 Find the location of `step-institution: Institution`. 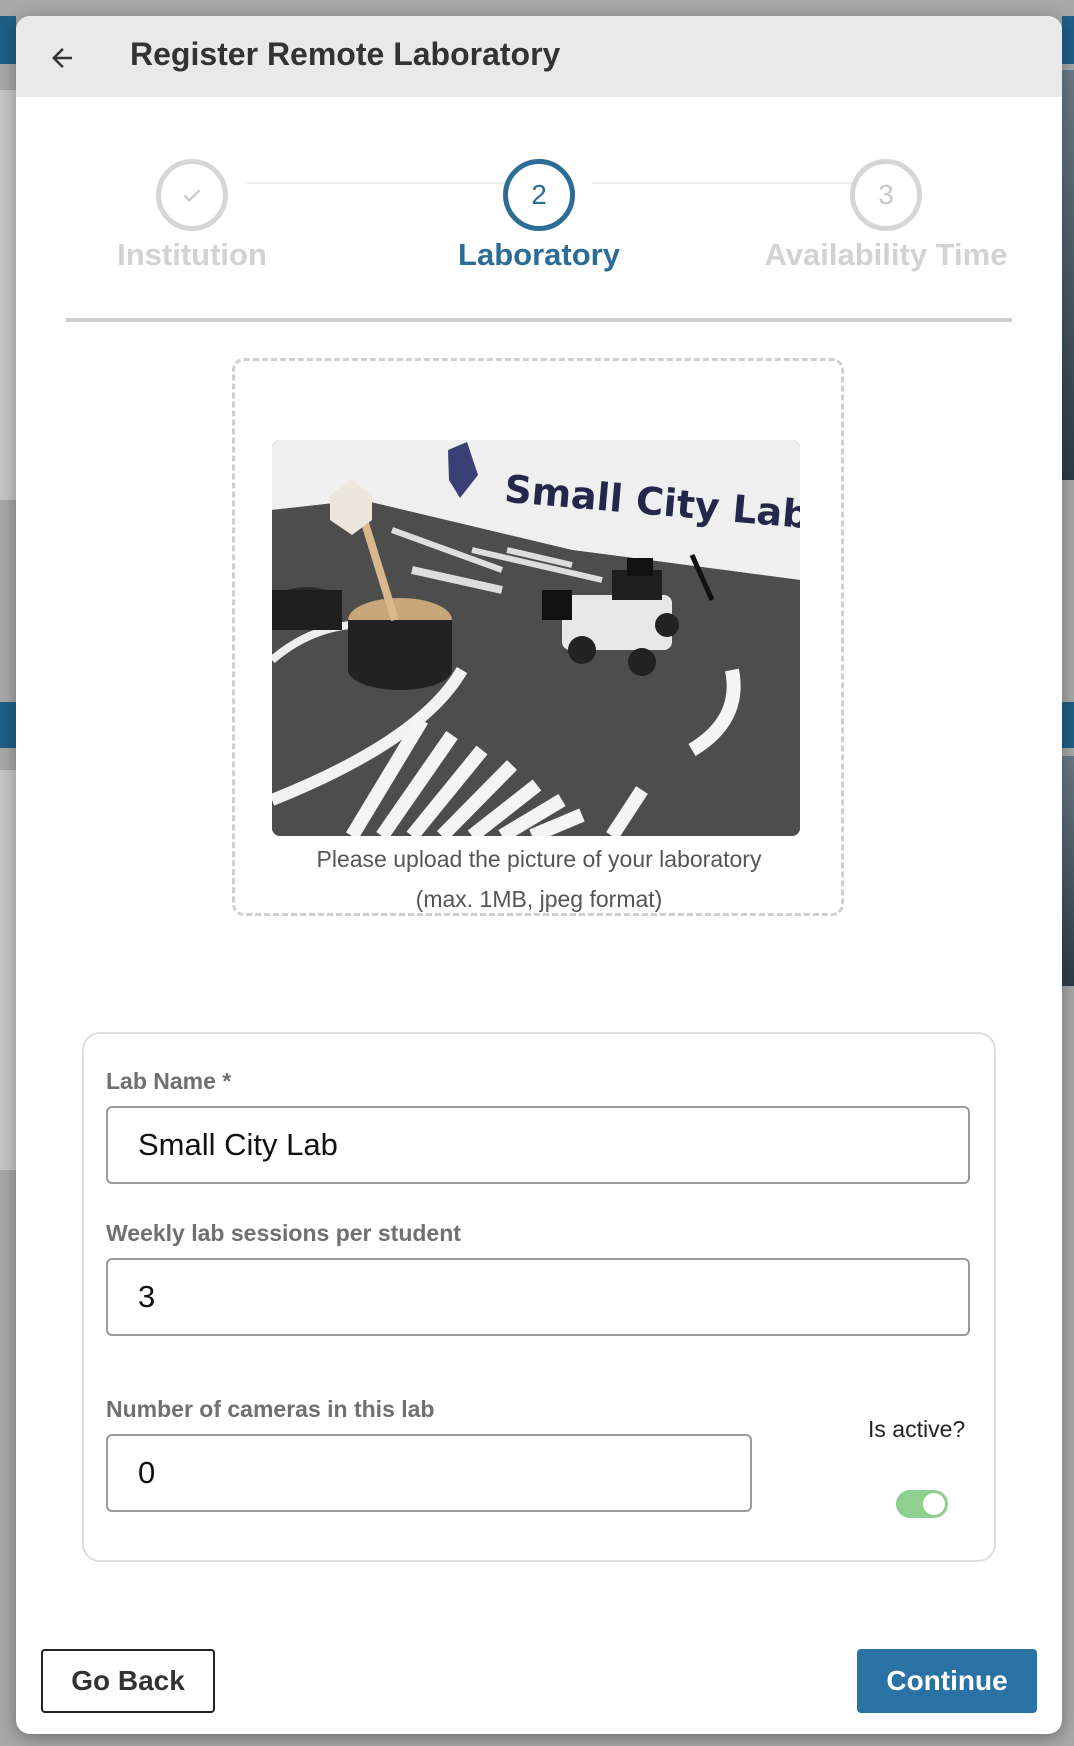

step-institution: Institution is located at coordinates (192, 216).